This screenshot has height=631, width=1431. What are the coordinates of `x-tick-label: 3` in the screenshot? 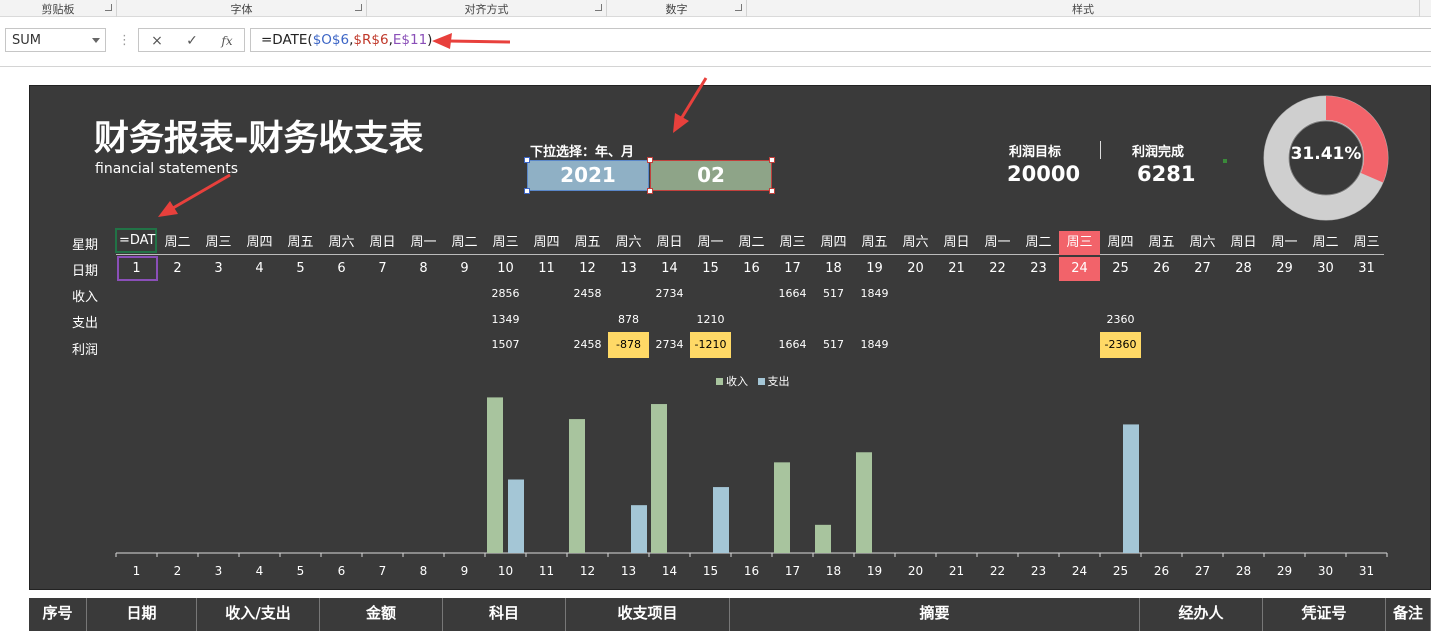 It's located at (219, 571).